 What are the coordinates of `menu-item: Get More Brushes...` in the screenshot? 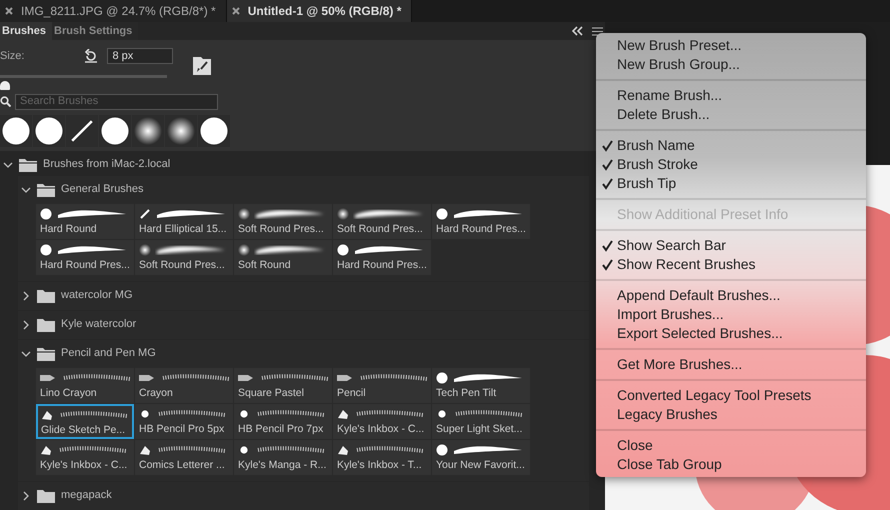 It's located at (731, 364).